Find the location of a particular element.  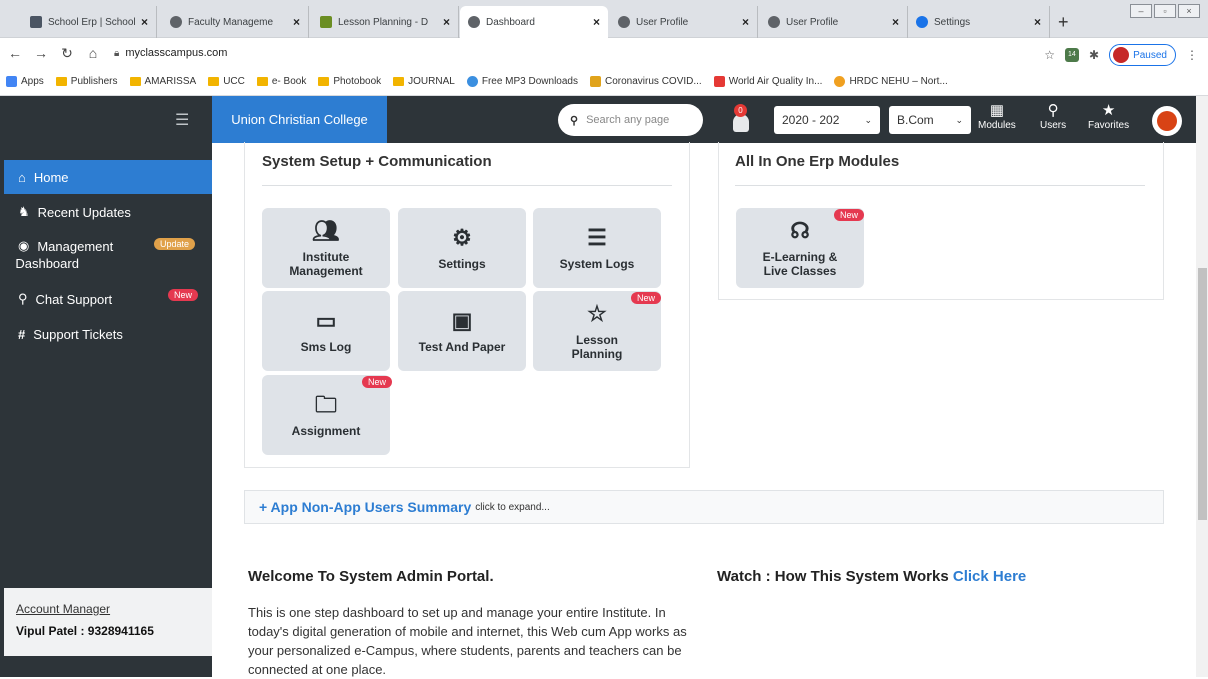

scrollbar-thumb is located at coordinates (1202, 394).